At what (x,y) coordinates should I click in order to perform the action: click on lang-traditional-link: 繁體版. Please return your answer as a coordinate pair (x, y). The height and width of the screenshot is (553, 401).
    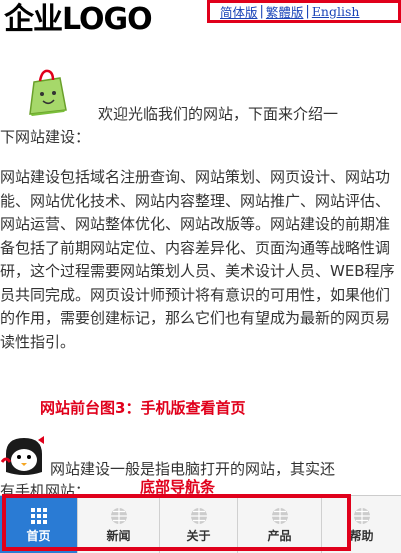
    Looking at the image, I should click on (285, 11).